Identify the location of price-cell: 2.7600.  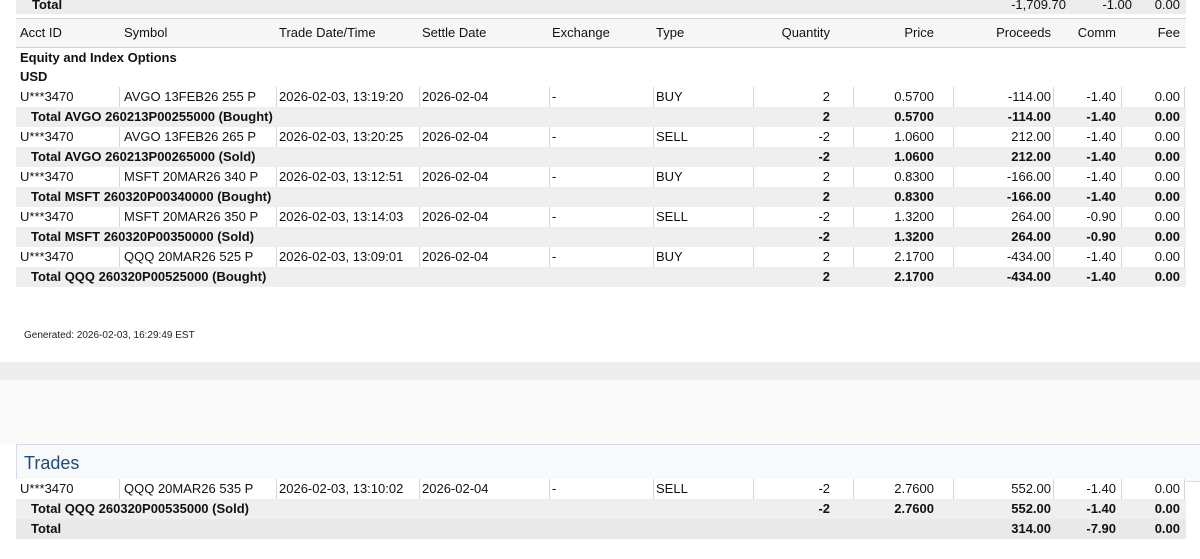
(914, 508).